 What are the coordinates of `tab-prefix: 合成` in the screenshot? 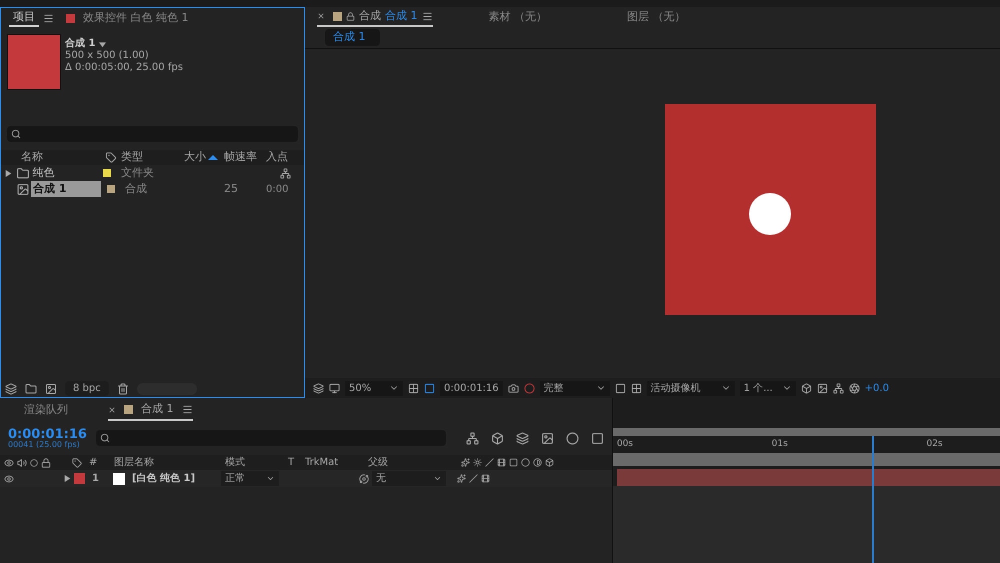 It's located at (370, 16).